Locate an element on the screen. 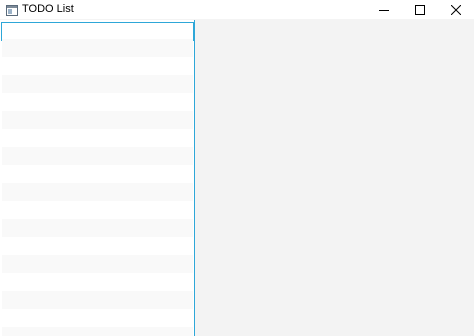  maximize-button is located at coordinates (420, 9).